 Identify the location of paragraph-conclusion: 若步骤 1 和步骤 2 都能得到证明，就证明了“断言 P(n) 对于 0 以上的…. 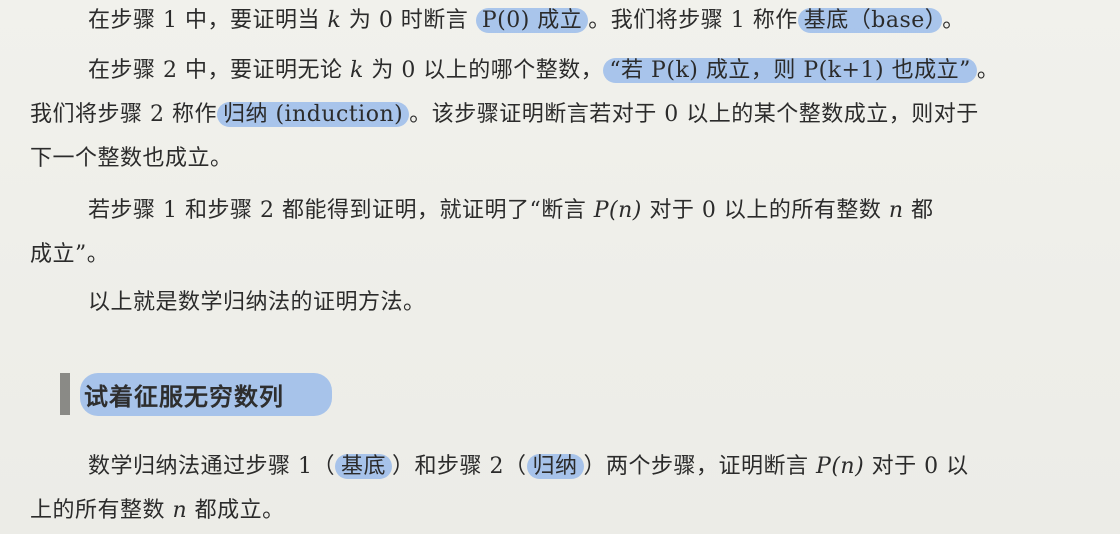
(511, 211).